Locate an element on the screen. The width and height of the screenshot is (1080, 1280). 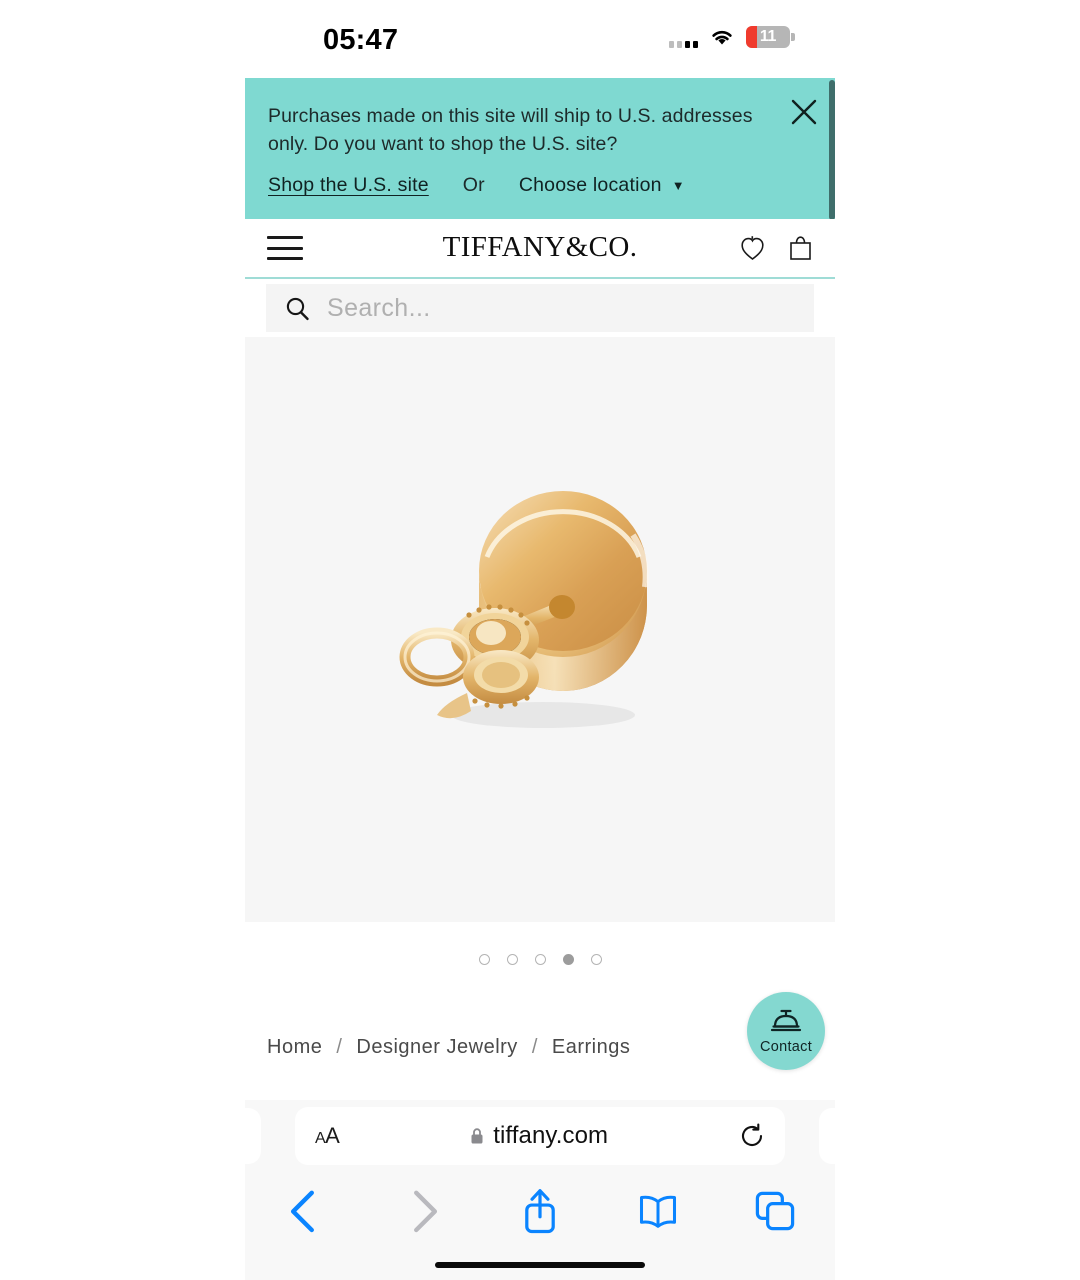
breadcrumb-item-designer-jewelry: Designer Jewelry is located at coordinates (436, 1047).